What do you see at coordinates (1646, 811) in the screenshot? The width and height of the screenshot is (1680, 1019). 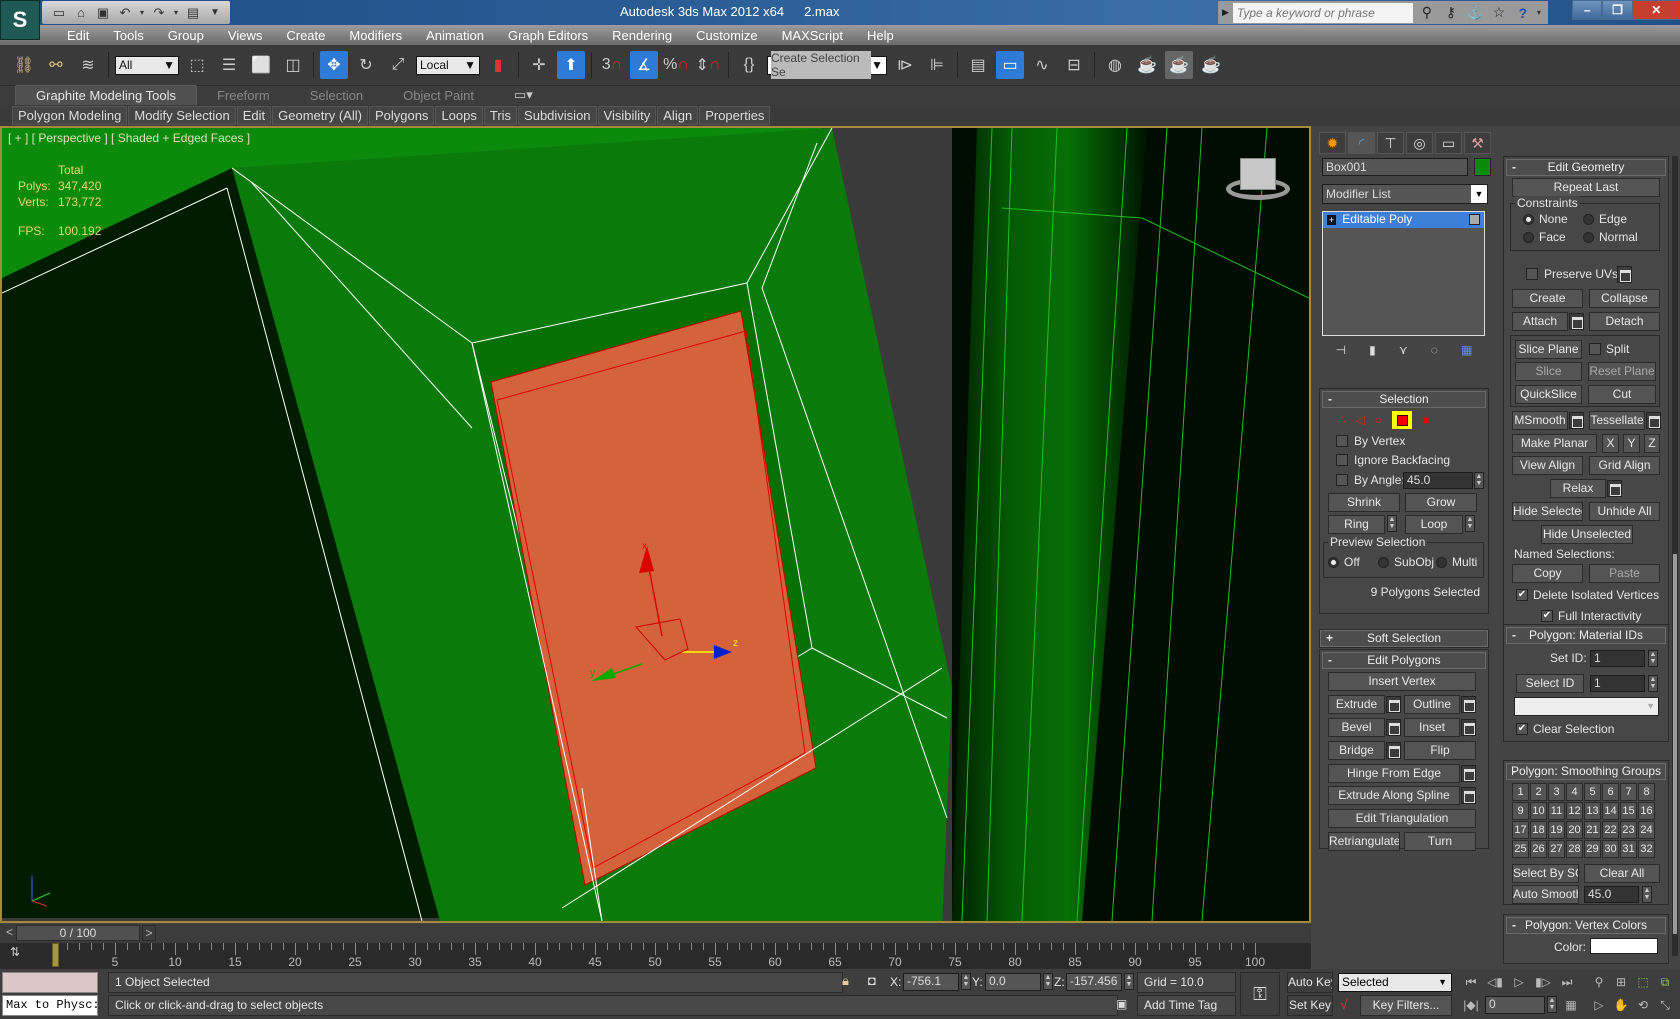 I see `smoothing-group-button: 16` at bounding box center [1646, 811].